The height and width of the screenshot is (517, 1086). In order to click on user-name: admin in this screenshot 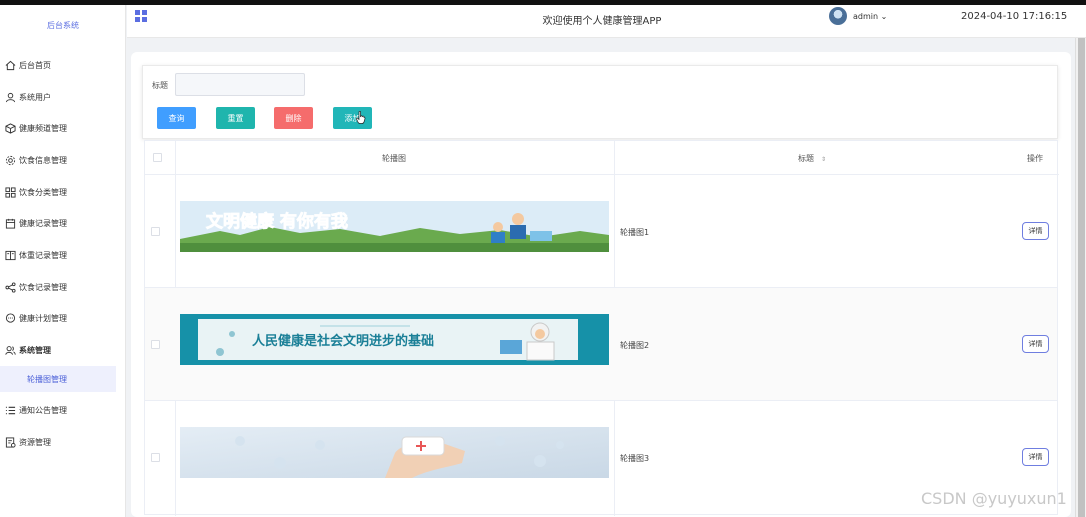, I will do `click(866, 16)`.